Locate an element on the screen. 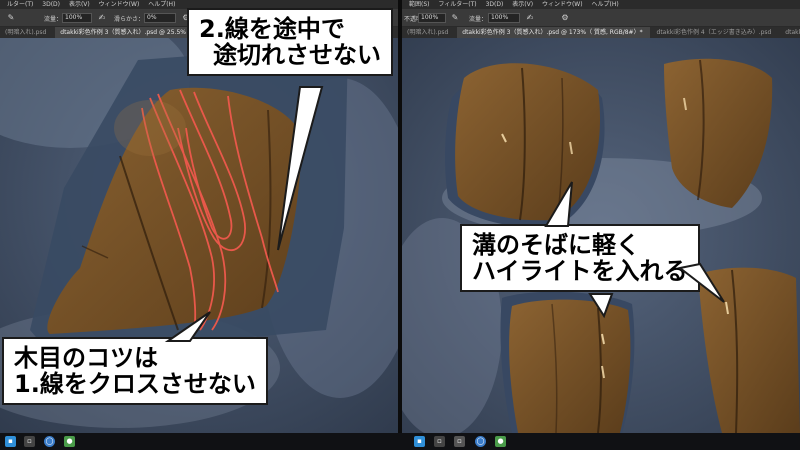  callout-bottom: 木目のコツは 1.線をクロスさせない is located at coordinates (135, 371).